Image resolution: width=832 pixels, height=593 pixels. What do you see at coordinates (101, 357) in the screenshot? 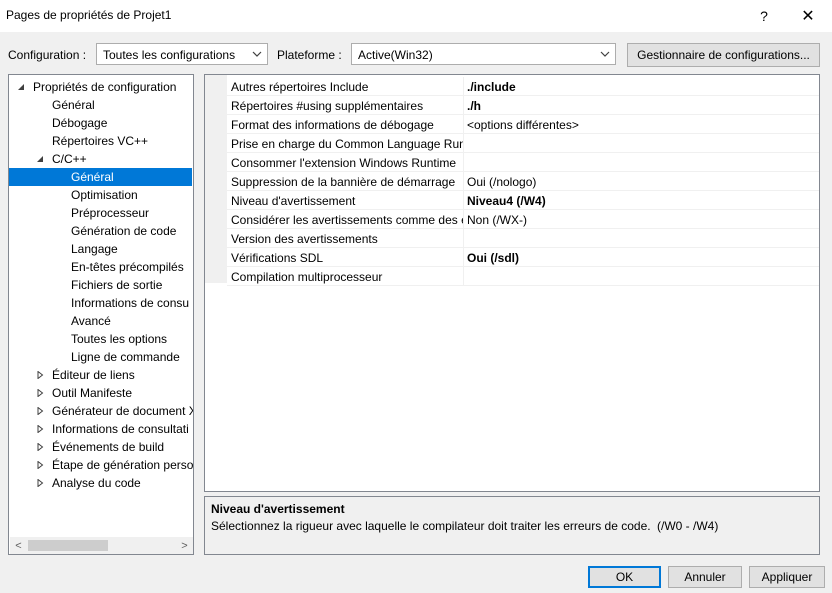
I see `tree-item: Ligne de commande` at bounding box center [101, 357].